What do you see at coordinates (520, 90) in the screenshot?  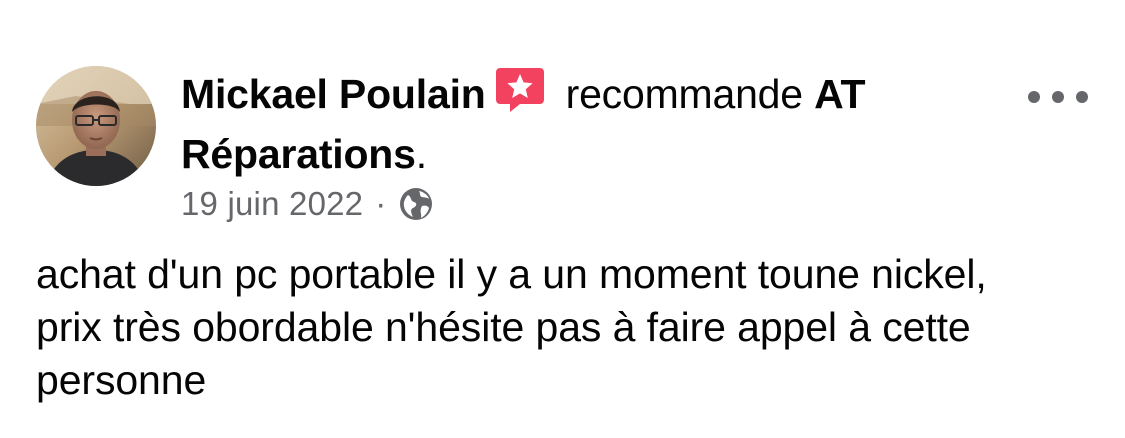 I see `recommend-star-icon` at bounding box center [520, 90].